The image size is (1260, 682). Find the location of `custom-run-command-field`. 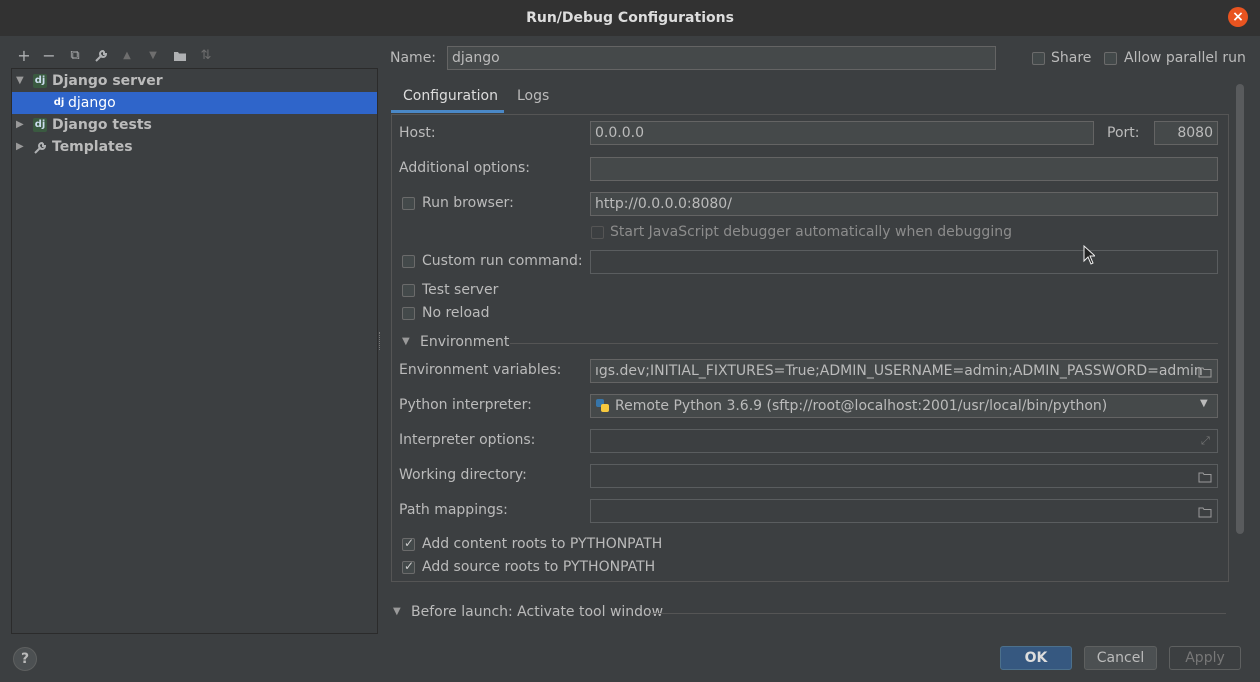

custom-run-command-field is located at coordinates (904, 262).